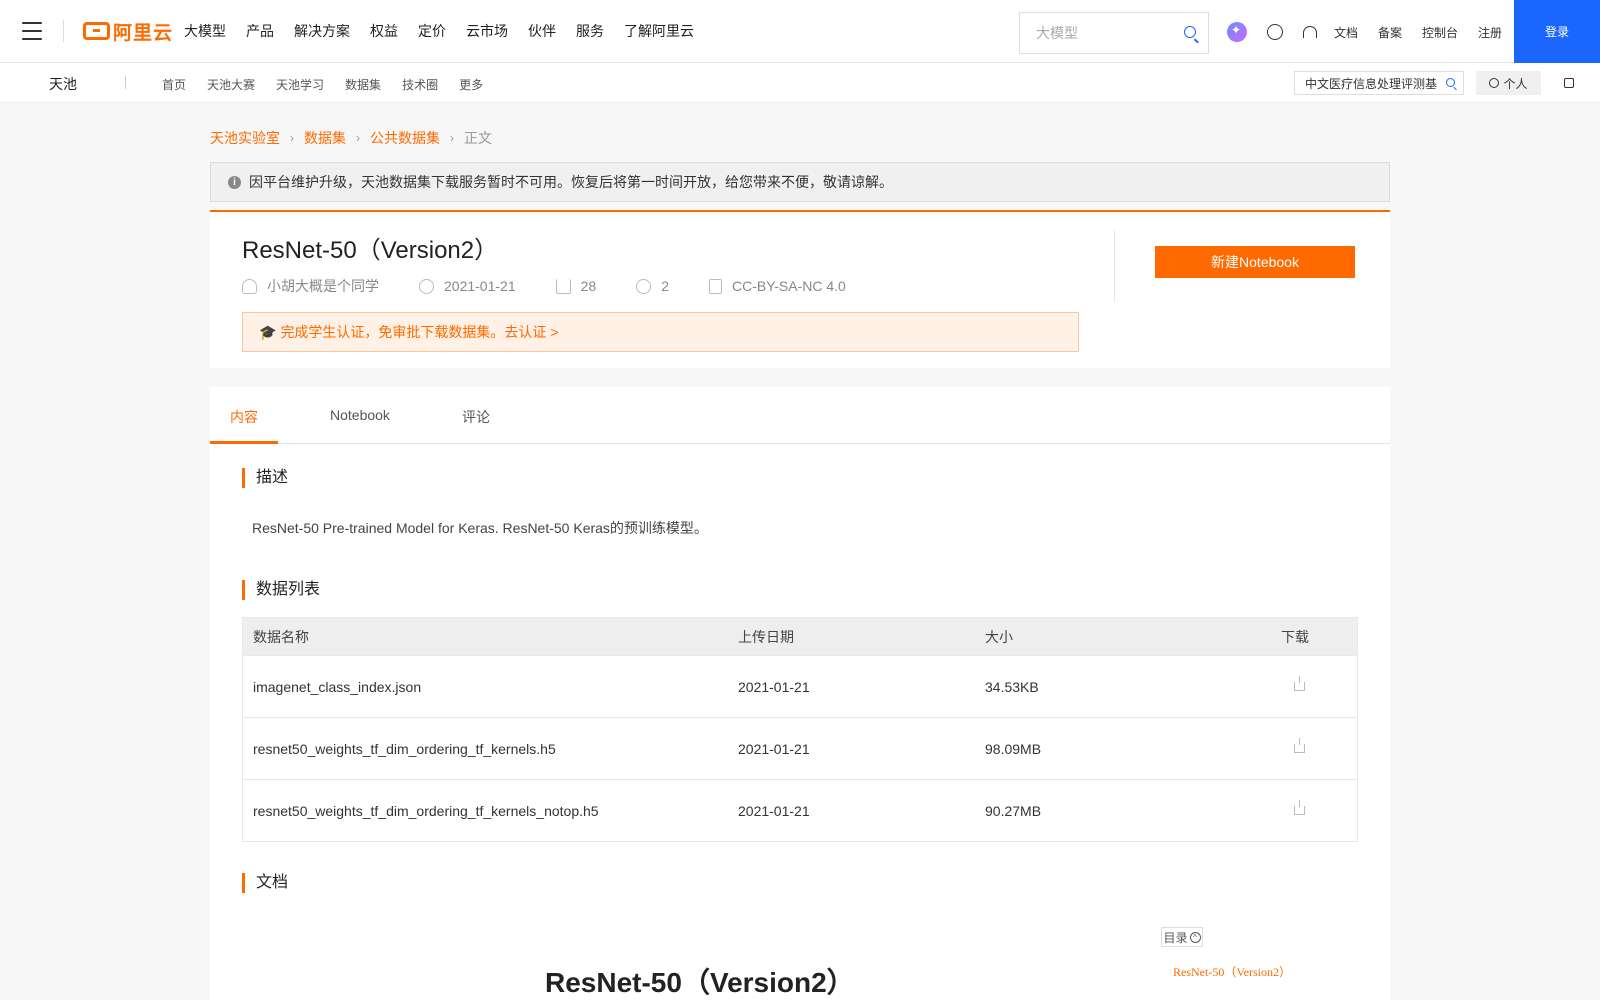 This screenshot has width=1600, height=1000. What do you see at coordinates (644, 286) in the screenshot?
I see `share-icon` at bounding box center [644, 286].